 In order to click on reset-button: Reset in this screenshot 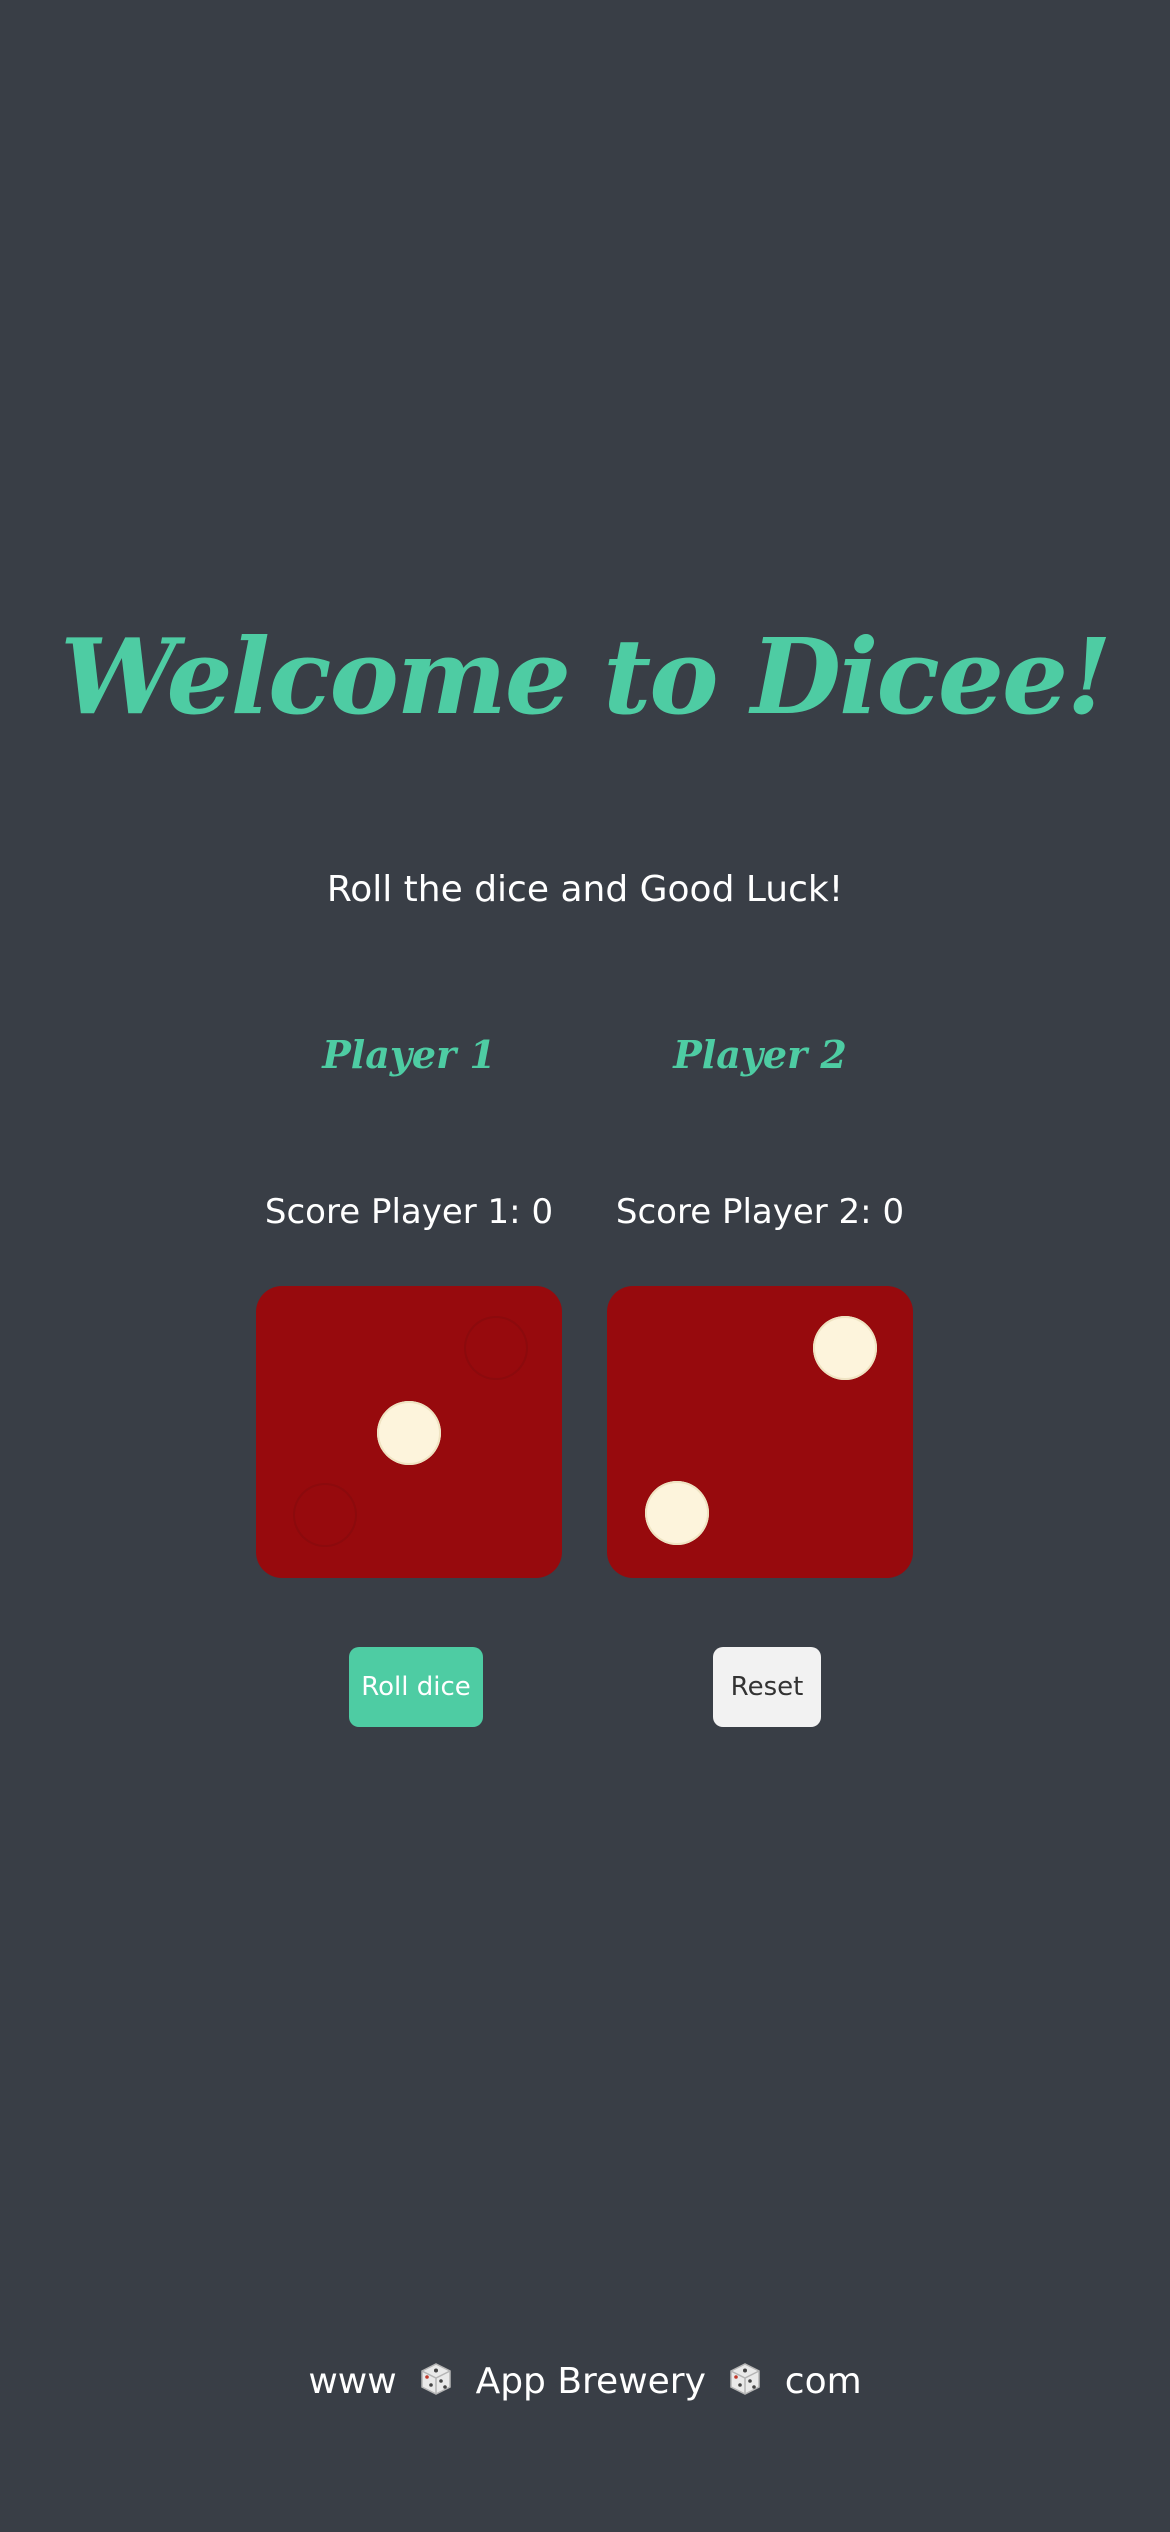, I will do `click(767, 1687)`.